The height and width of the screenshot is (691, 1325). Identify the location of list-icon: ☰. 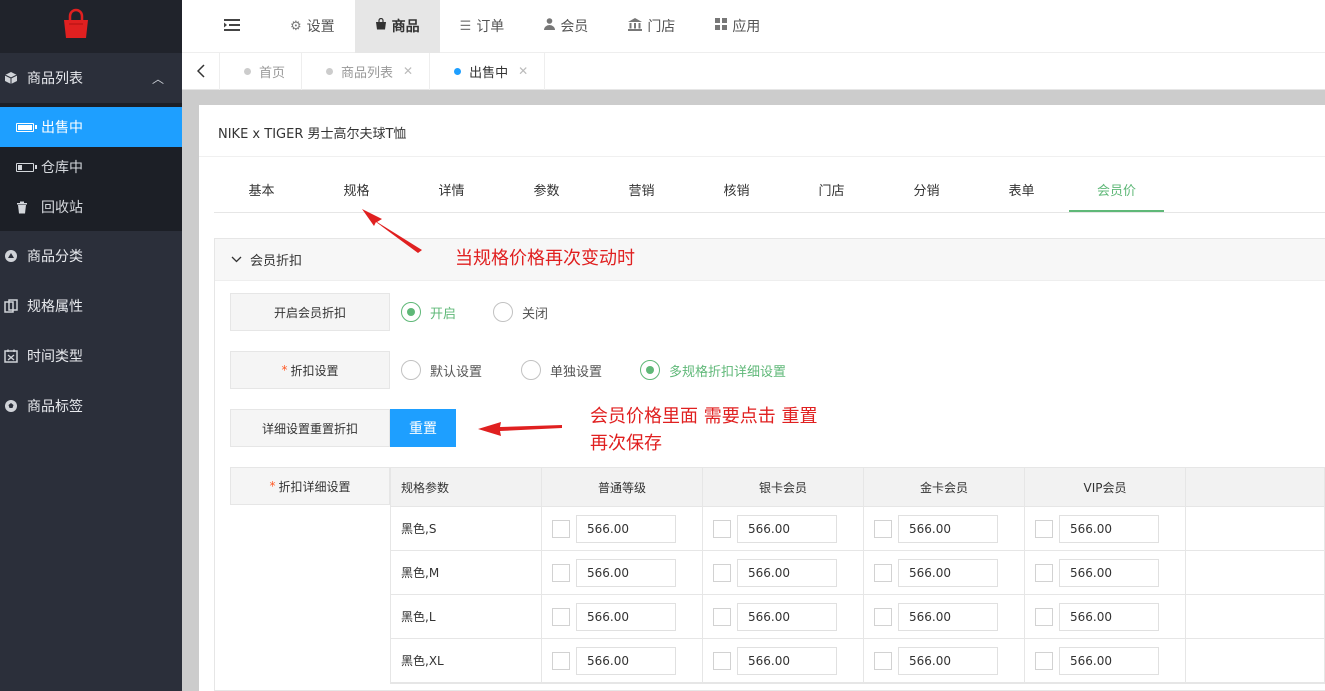
(465, 26).